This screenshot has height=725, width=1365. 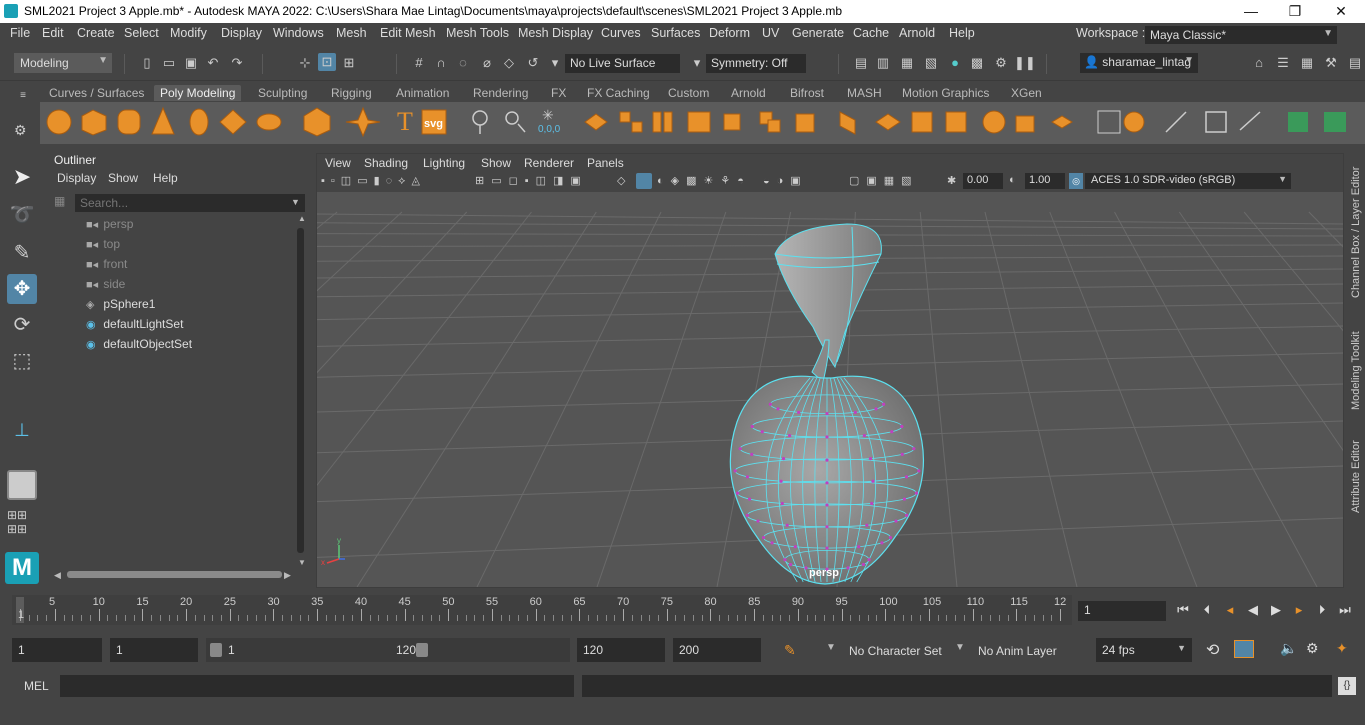 I want to click on fps-dropdown: 24 fps ▼, so click(x=1144, y=650).